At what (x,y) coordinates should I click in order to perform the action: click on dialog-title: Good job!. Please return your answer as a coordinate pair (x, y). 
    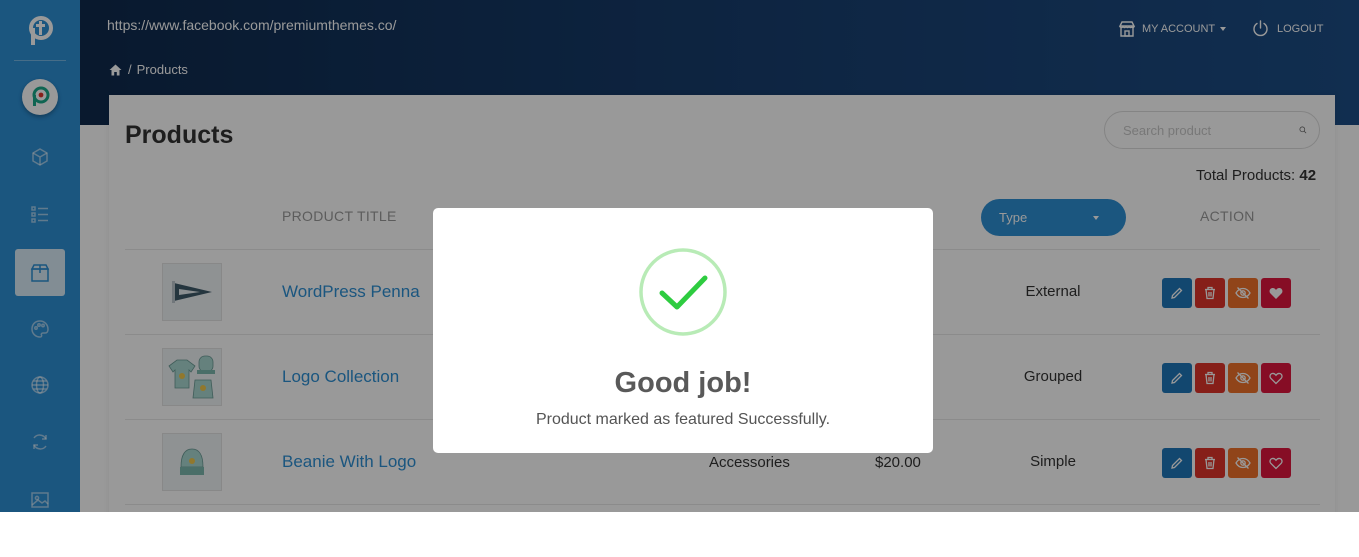
    Looking at the image, I should click on (683, 383).